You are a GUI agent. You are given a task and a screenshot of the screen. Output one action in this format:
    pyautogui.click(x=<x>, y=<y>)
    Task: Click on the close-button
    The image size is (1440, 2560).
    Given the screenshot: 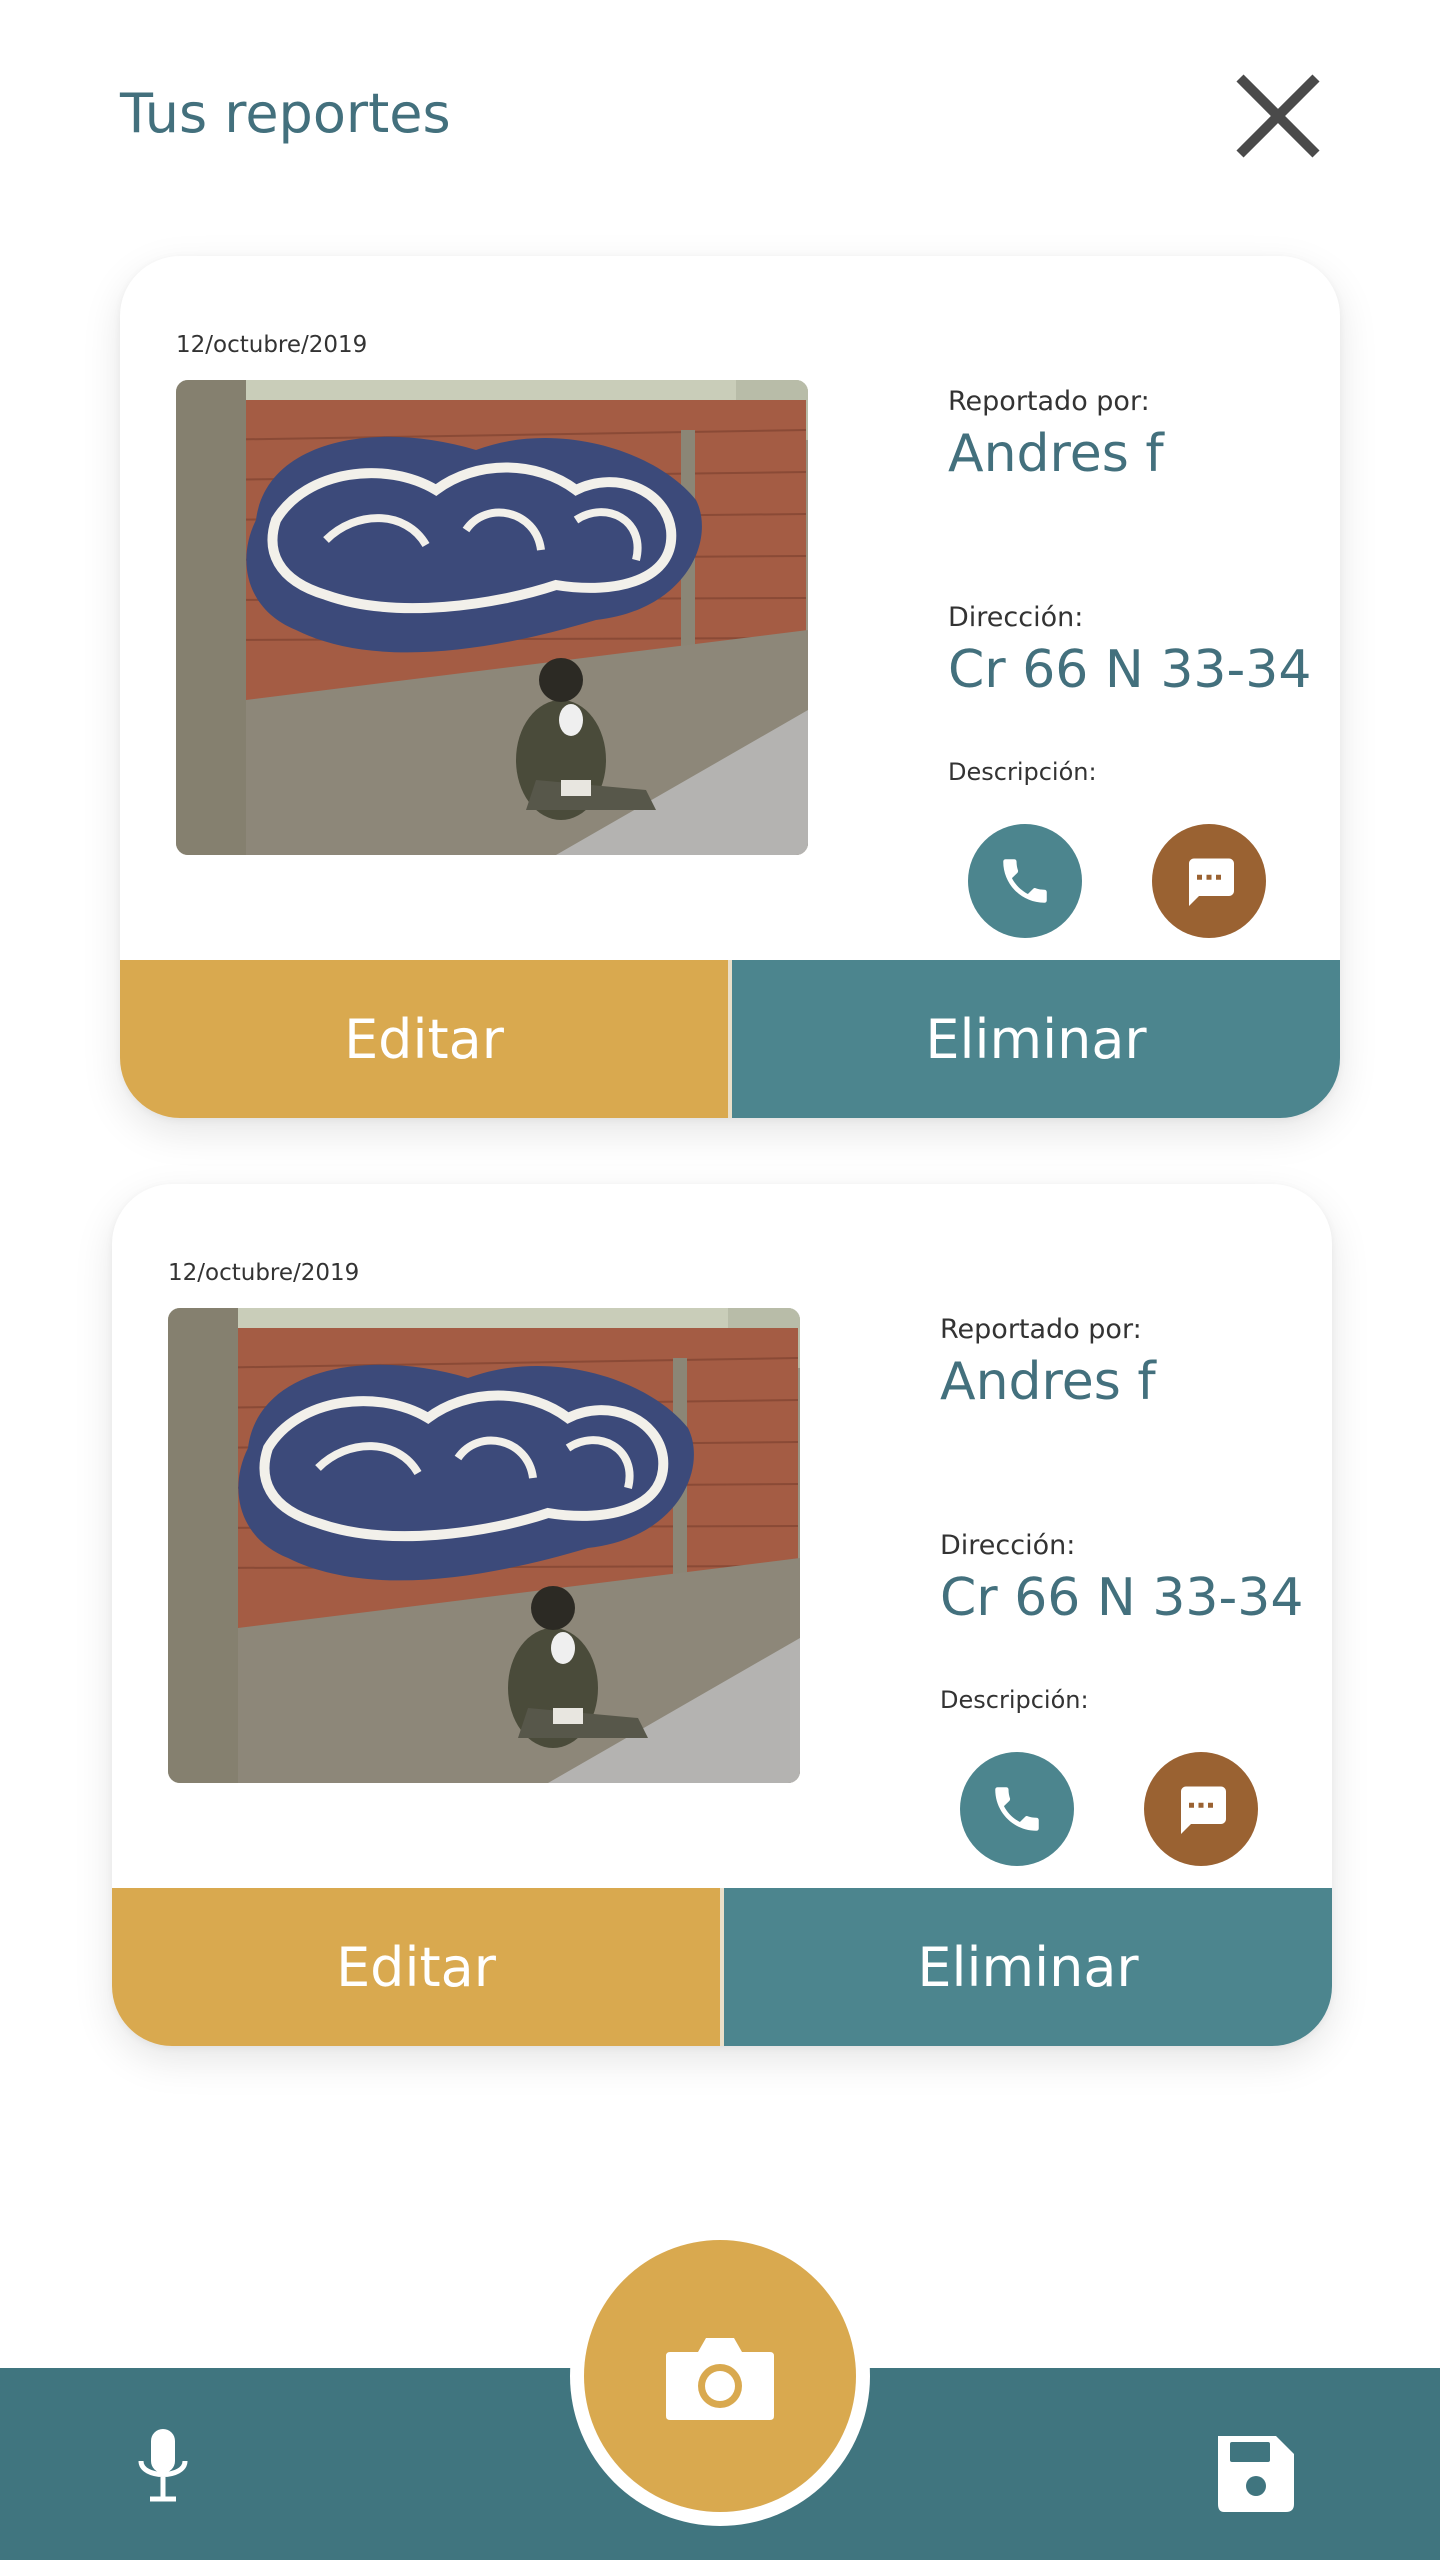 What is the action you would take?
    pyautogui.click(x=1278, y=116)
    